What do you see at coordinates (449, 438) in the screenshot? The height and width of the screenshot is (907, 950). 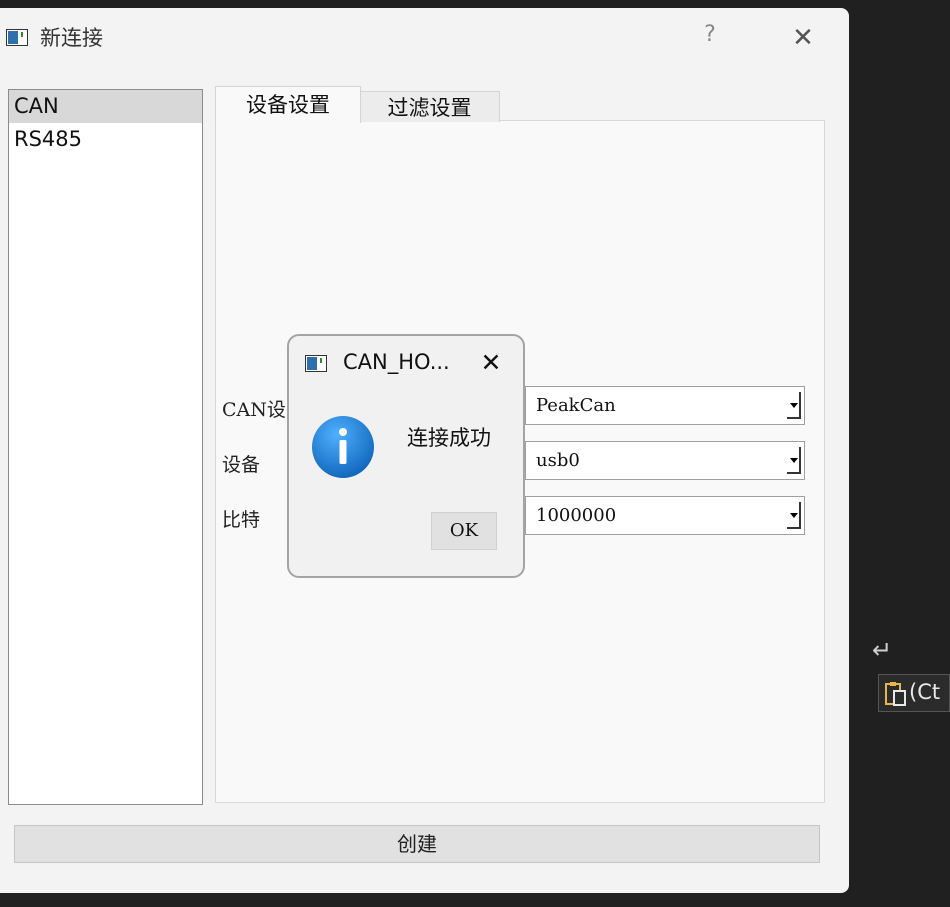 I see `message-text: 连接成功` at bounding box center [449, 438].